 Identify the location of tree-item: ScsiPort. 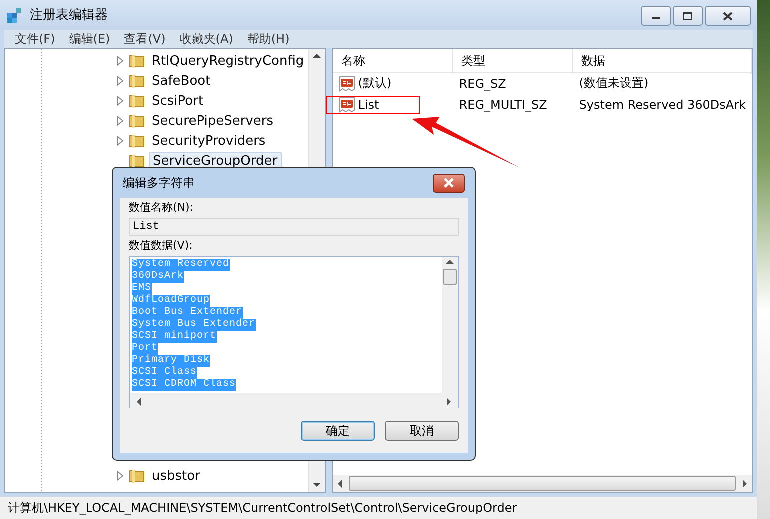
(178, 101).